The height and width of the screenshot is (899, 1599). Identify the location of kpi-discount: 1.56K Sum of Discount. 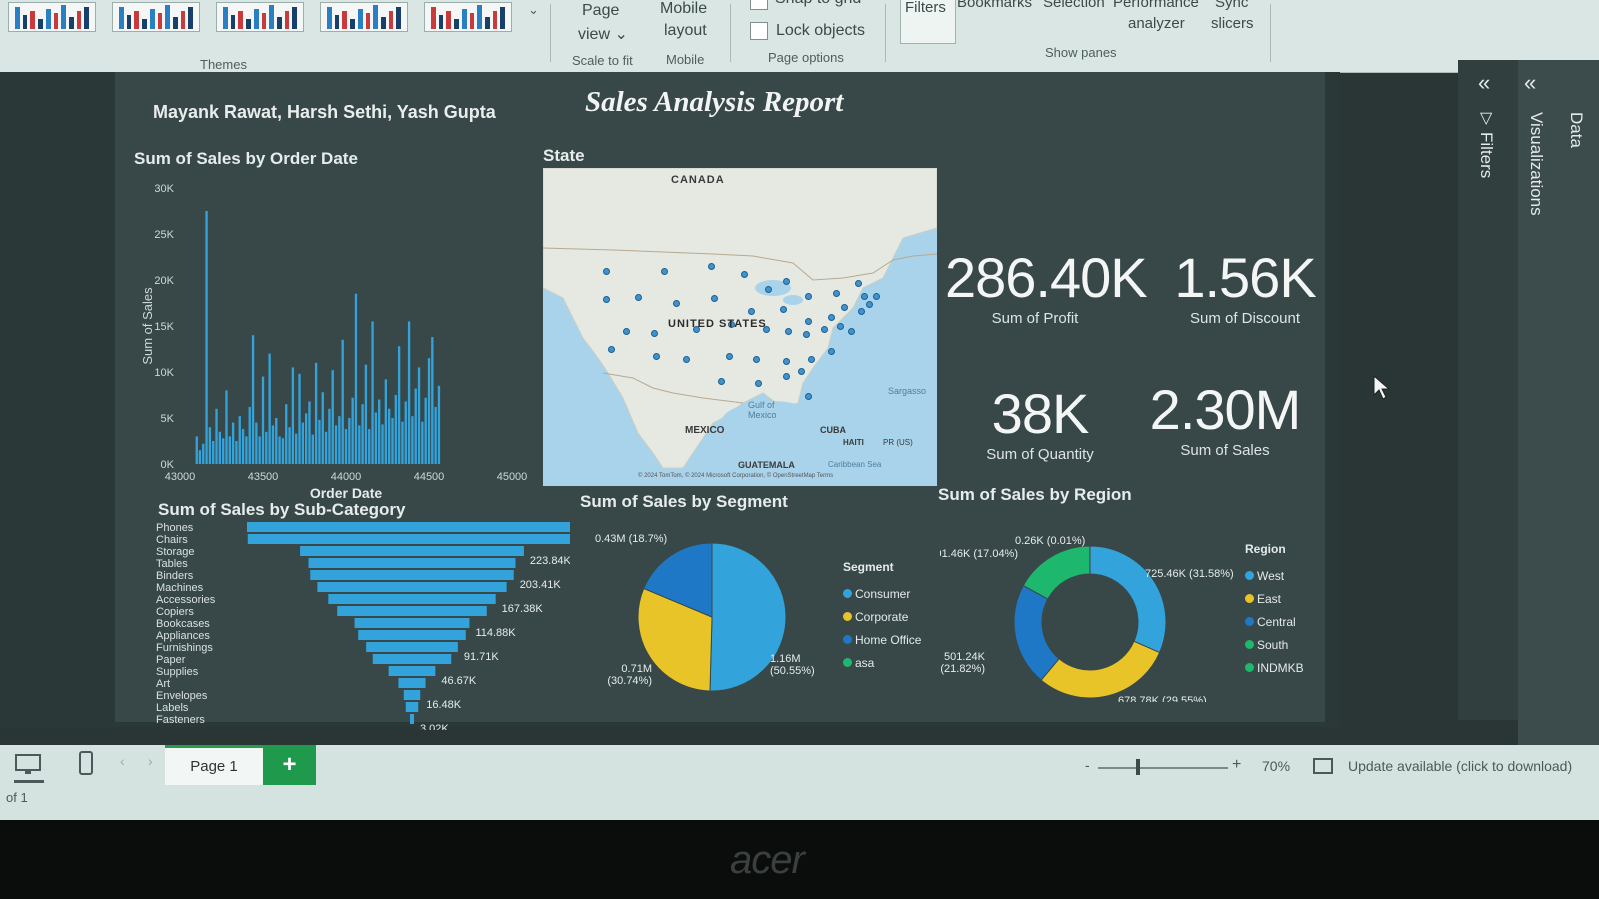
(1245, 289).